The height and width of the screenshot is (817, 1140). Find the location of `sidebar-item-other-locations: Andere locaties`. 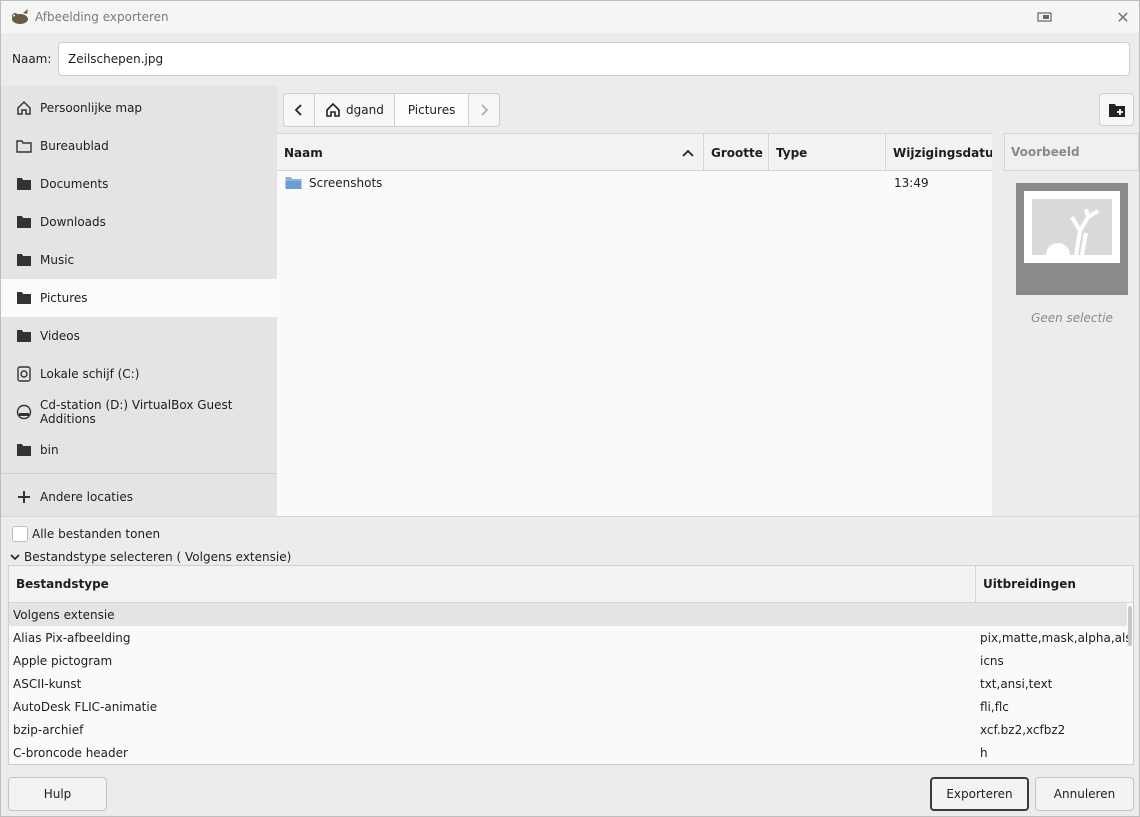

sidebar-item-other-locations: Andere locaties is located at coordinates (139, 497).